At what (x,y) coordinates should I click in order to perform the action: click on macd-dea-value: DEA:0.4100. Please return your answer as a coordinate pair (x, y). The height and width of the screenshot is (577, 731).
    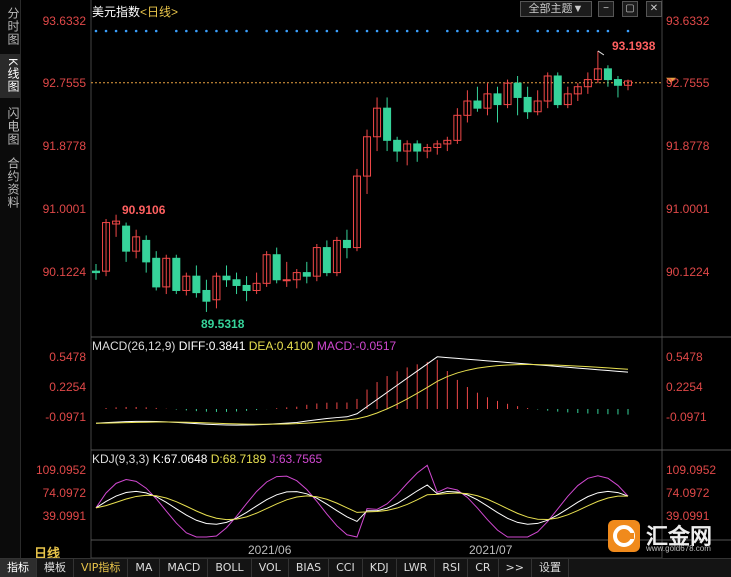
    Looking at the image, I should click on (281, 346).